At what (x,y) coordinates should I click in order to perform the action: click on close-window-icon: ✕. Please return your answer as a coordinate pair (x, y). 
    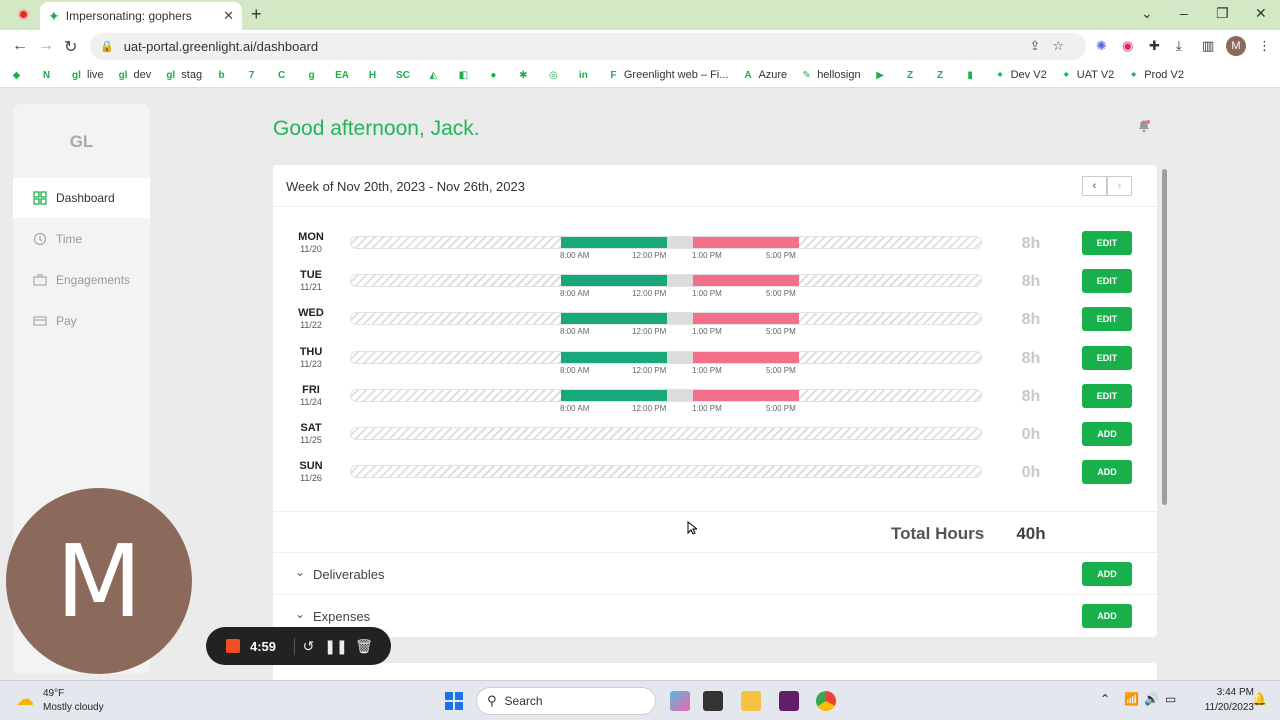
    Looking at the image, I should click on (1261, 13).